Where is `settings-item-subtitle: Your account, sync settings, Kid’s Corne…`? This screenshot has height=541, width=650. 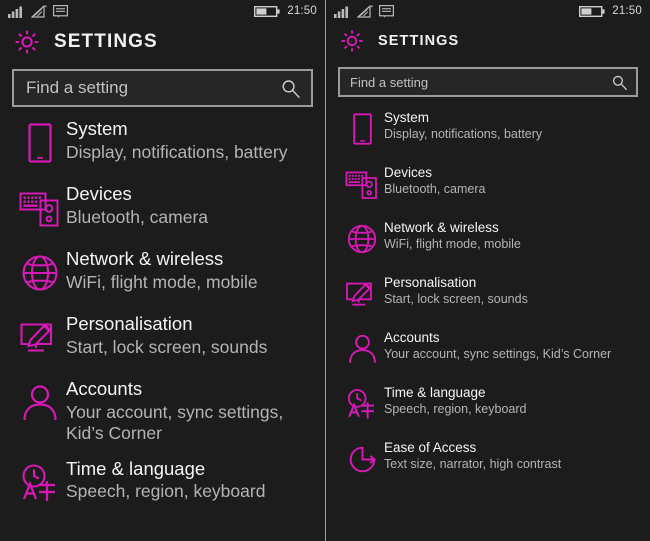
settings-item-subtitle: Your account, sync settings, Kid’s Corne… is located at coordinates (498, 354).